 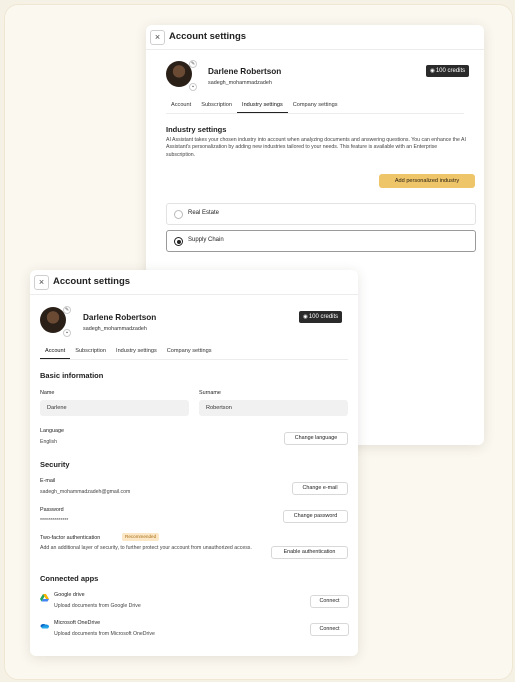 I want to click on connect-onedrive-button: Connect, so click(x=329, y=629).